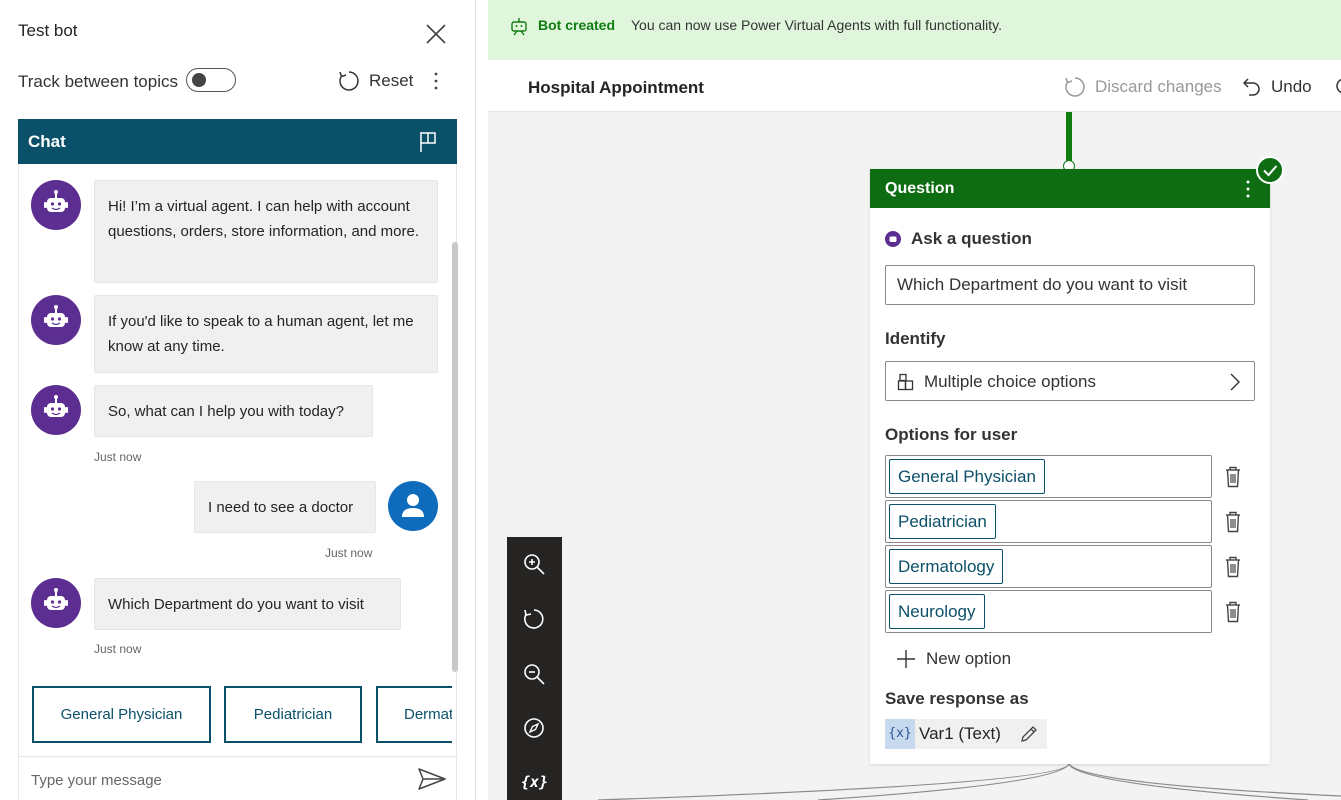 This screenshot has height=800, width=1341. Describe the element at coordinates (534, 564) in the screenshot. I see `zoom-in-icon` at that location.